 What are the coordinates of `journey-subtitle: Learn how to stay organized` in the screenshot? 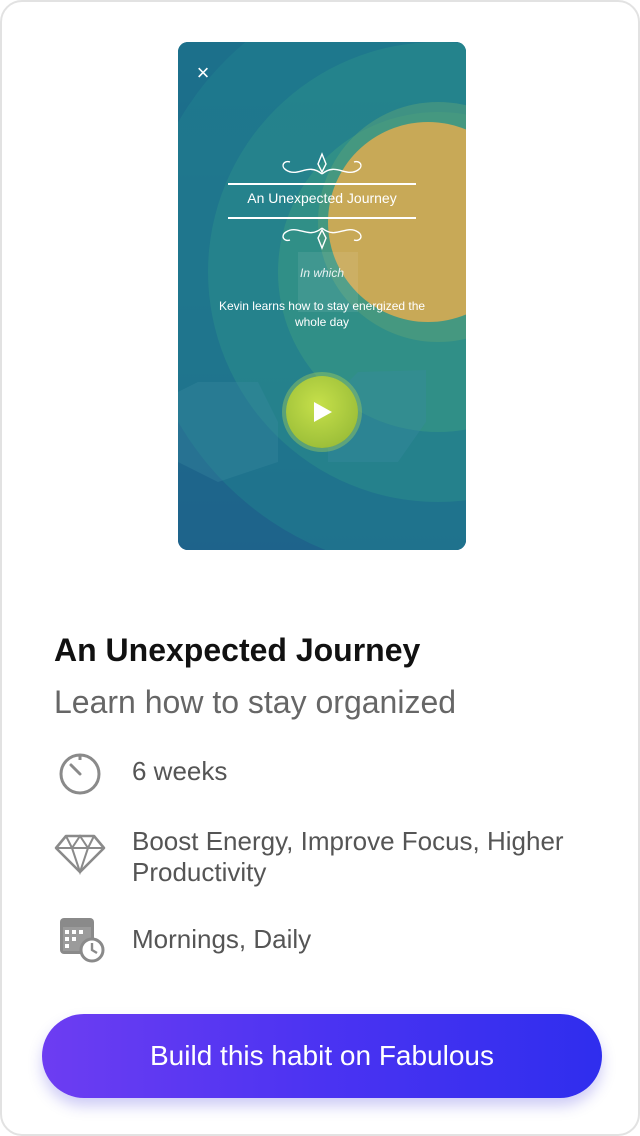 It's located at (255, 702).